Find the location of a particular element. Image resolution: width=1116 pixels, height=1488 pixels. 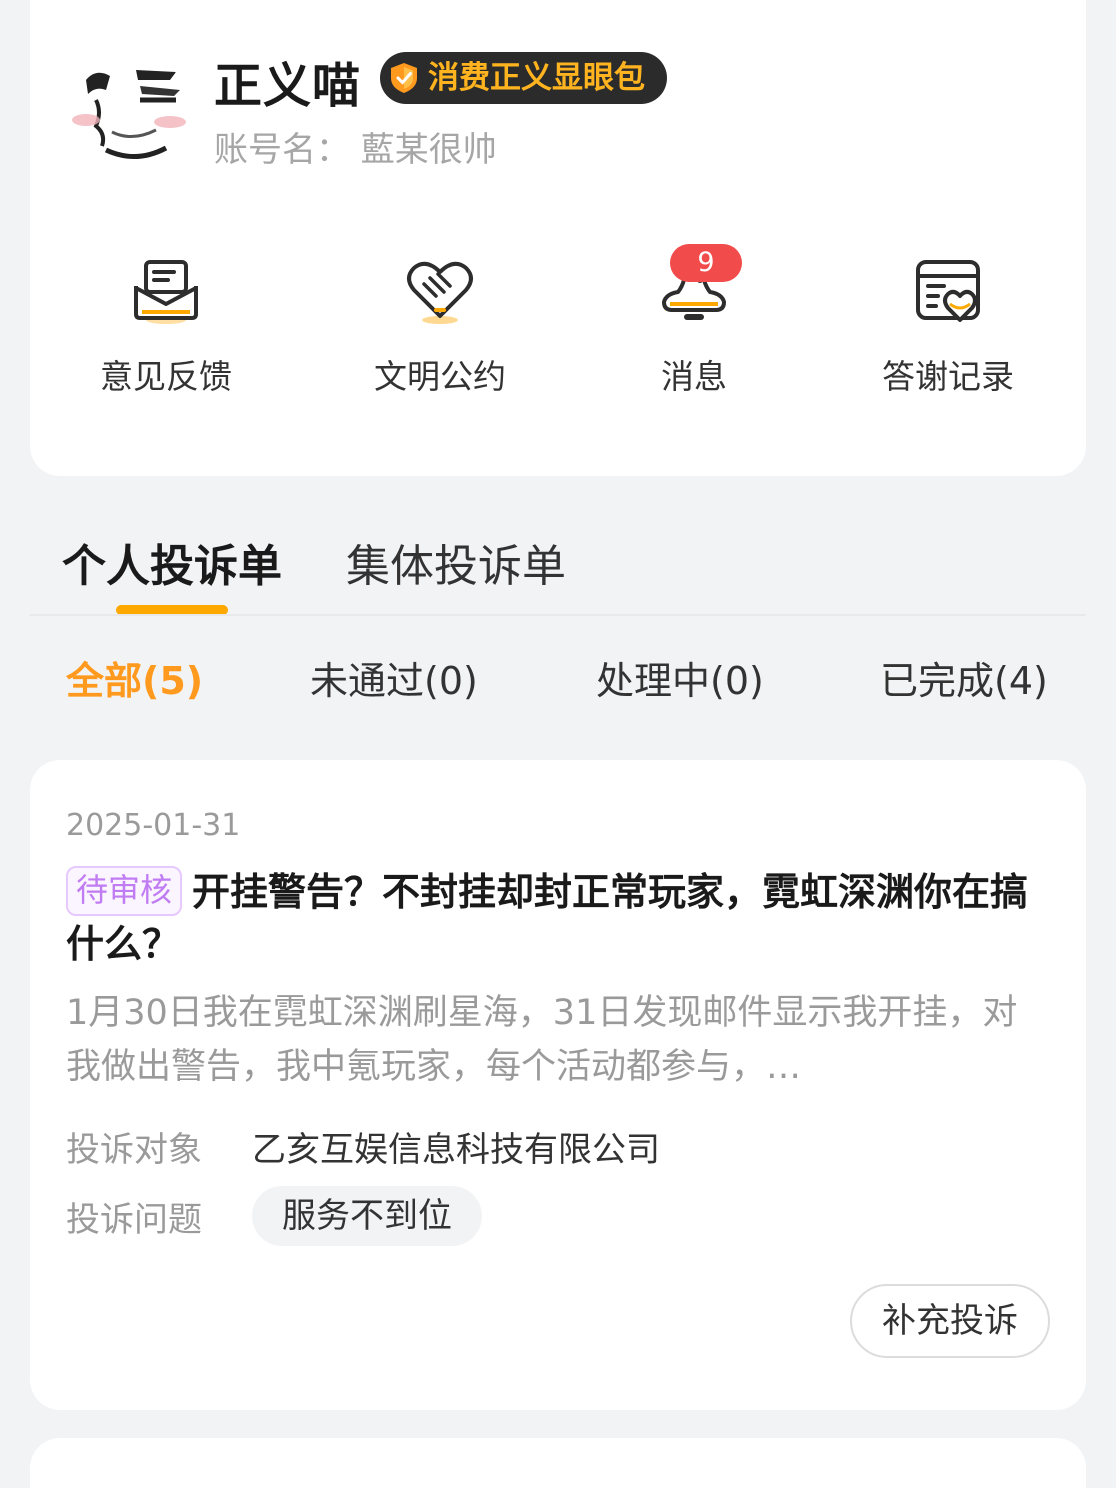

shortcut-civility-pact: 文明公约 is located at coordinates (440, 330).